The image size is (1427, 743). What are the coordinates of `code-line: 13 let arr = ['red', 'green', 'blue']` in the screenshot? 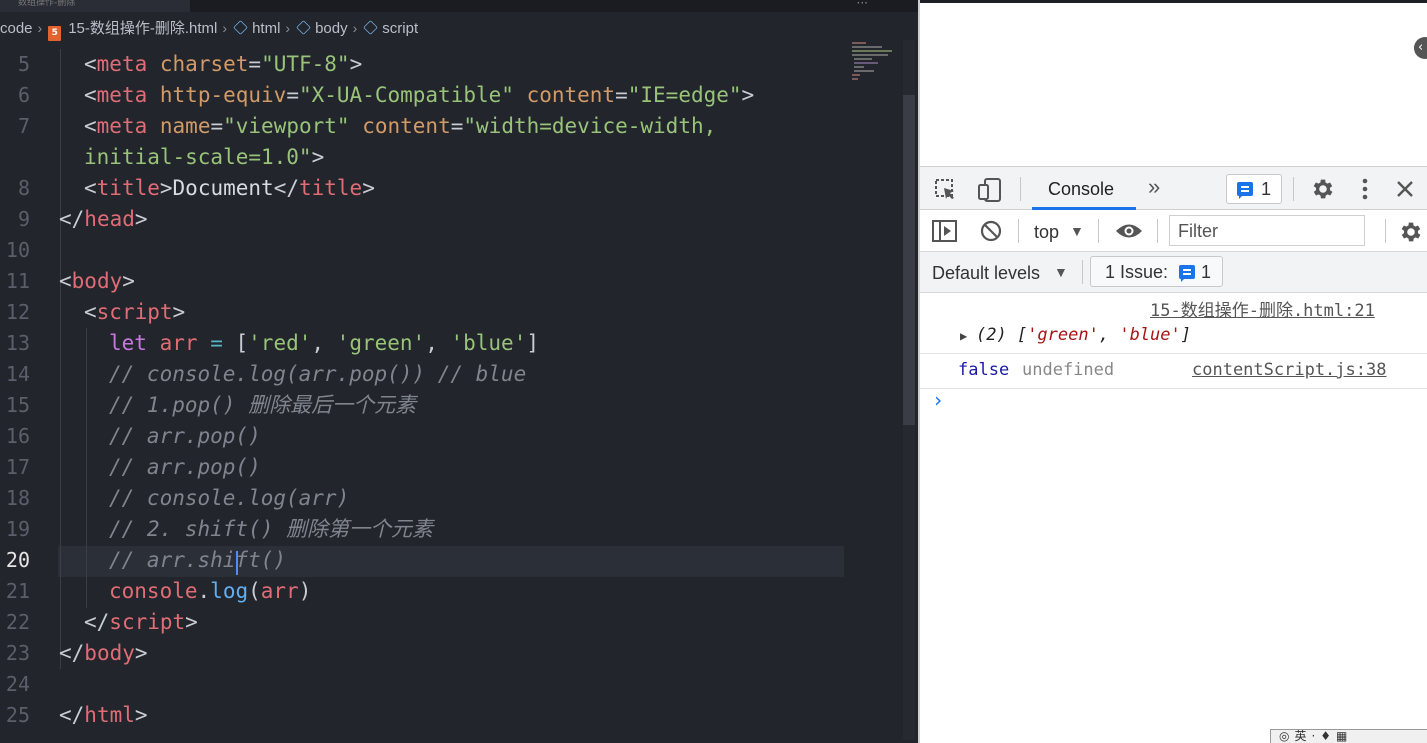 It's located at (450, 343).